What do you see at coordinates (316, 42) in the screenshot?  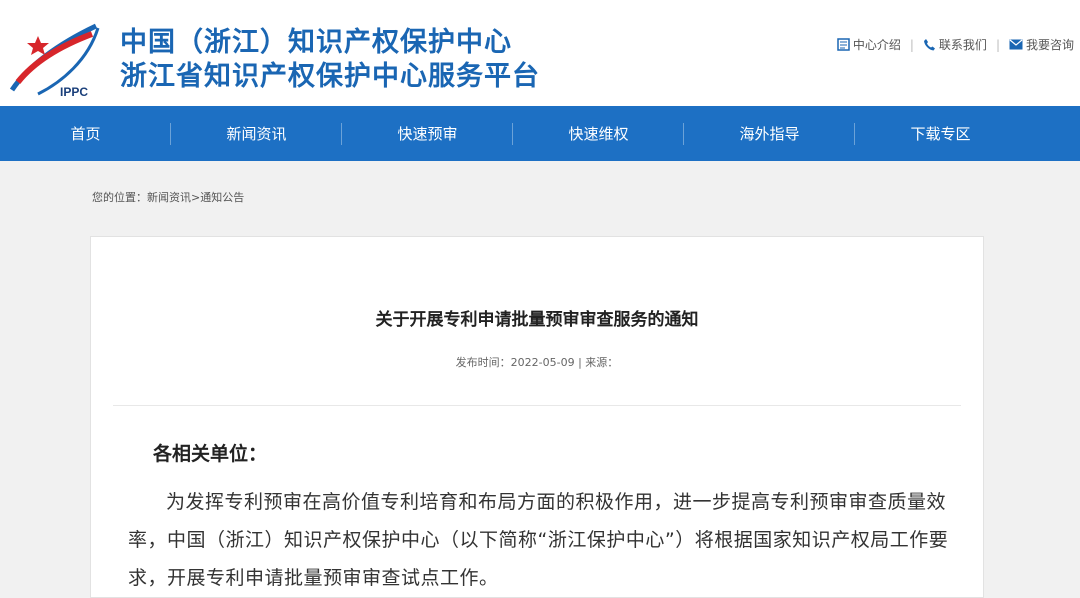 I see `site-title-primary: 中国（浙江）知识产权保护中心` at bounding box center [316, 42].